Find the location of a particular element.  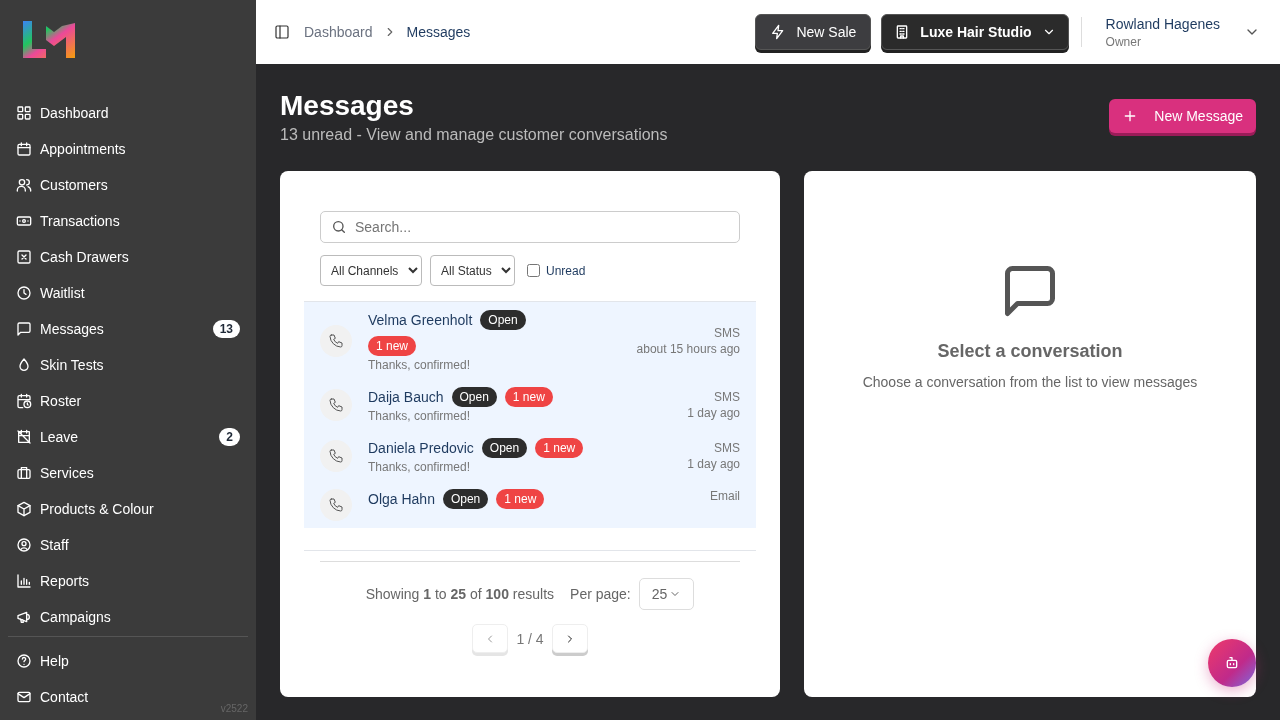

empty-state-hint: Choose a conversation from the list to view messages is located at coordinates (1030, 382).